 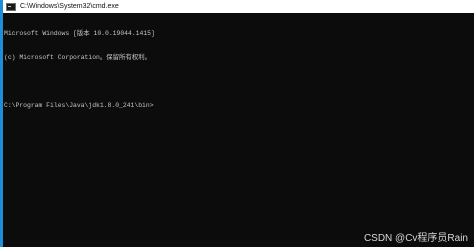 What do you see at coordinates (69, 6) in the screenshot?
I see `window-title: C:\Windows\System32\cmd.exe` at bounding box center [69, 6].